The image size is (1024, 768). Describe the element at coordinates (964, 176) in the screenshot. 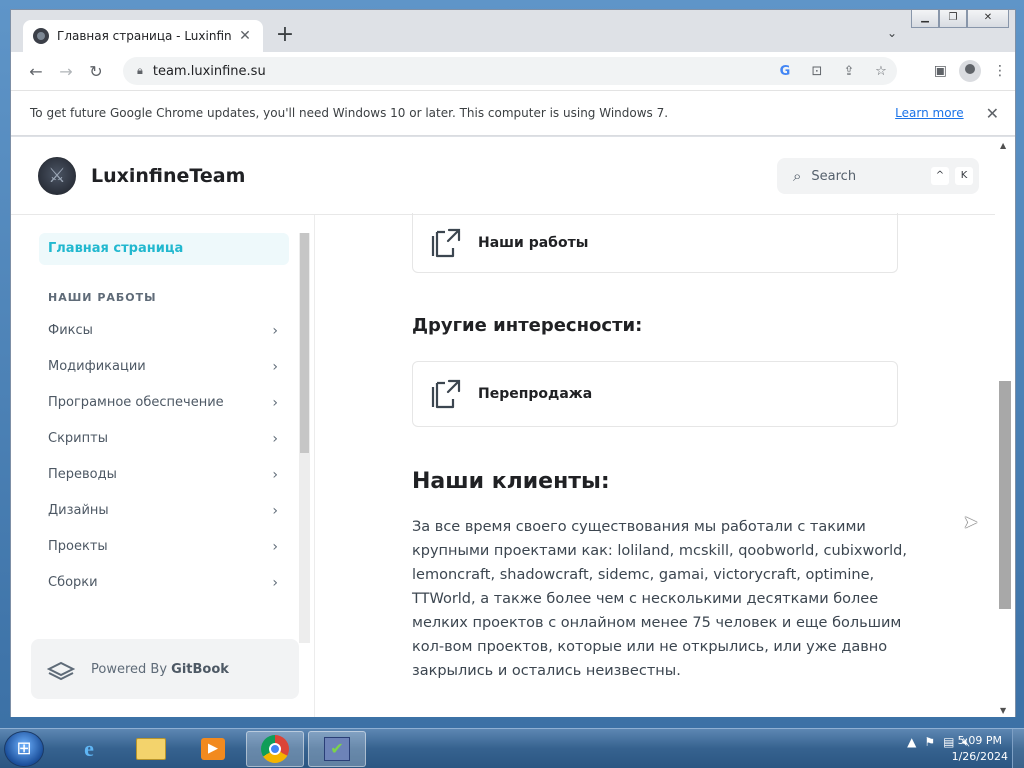

I see `shortcut-key-k: K` at that location.